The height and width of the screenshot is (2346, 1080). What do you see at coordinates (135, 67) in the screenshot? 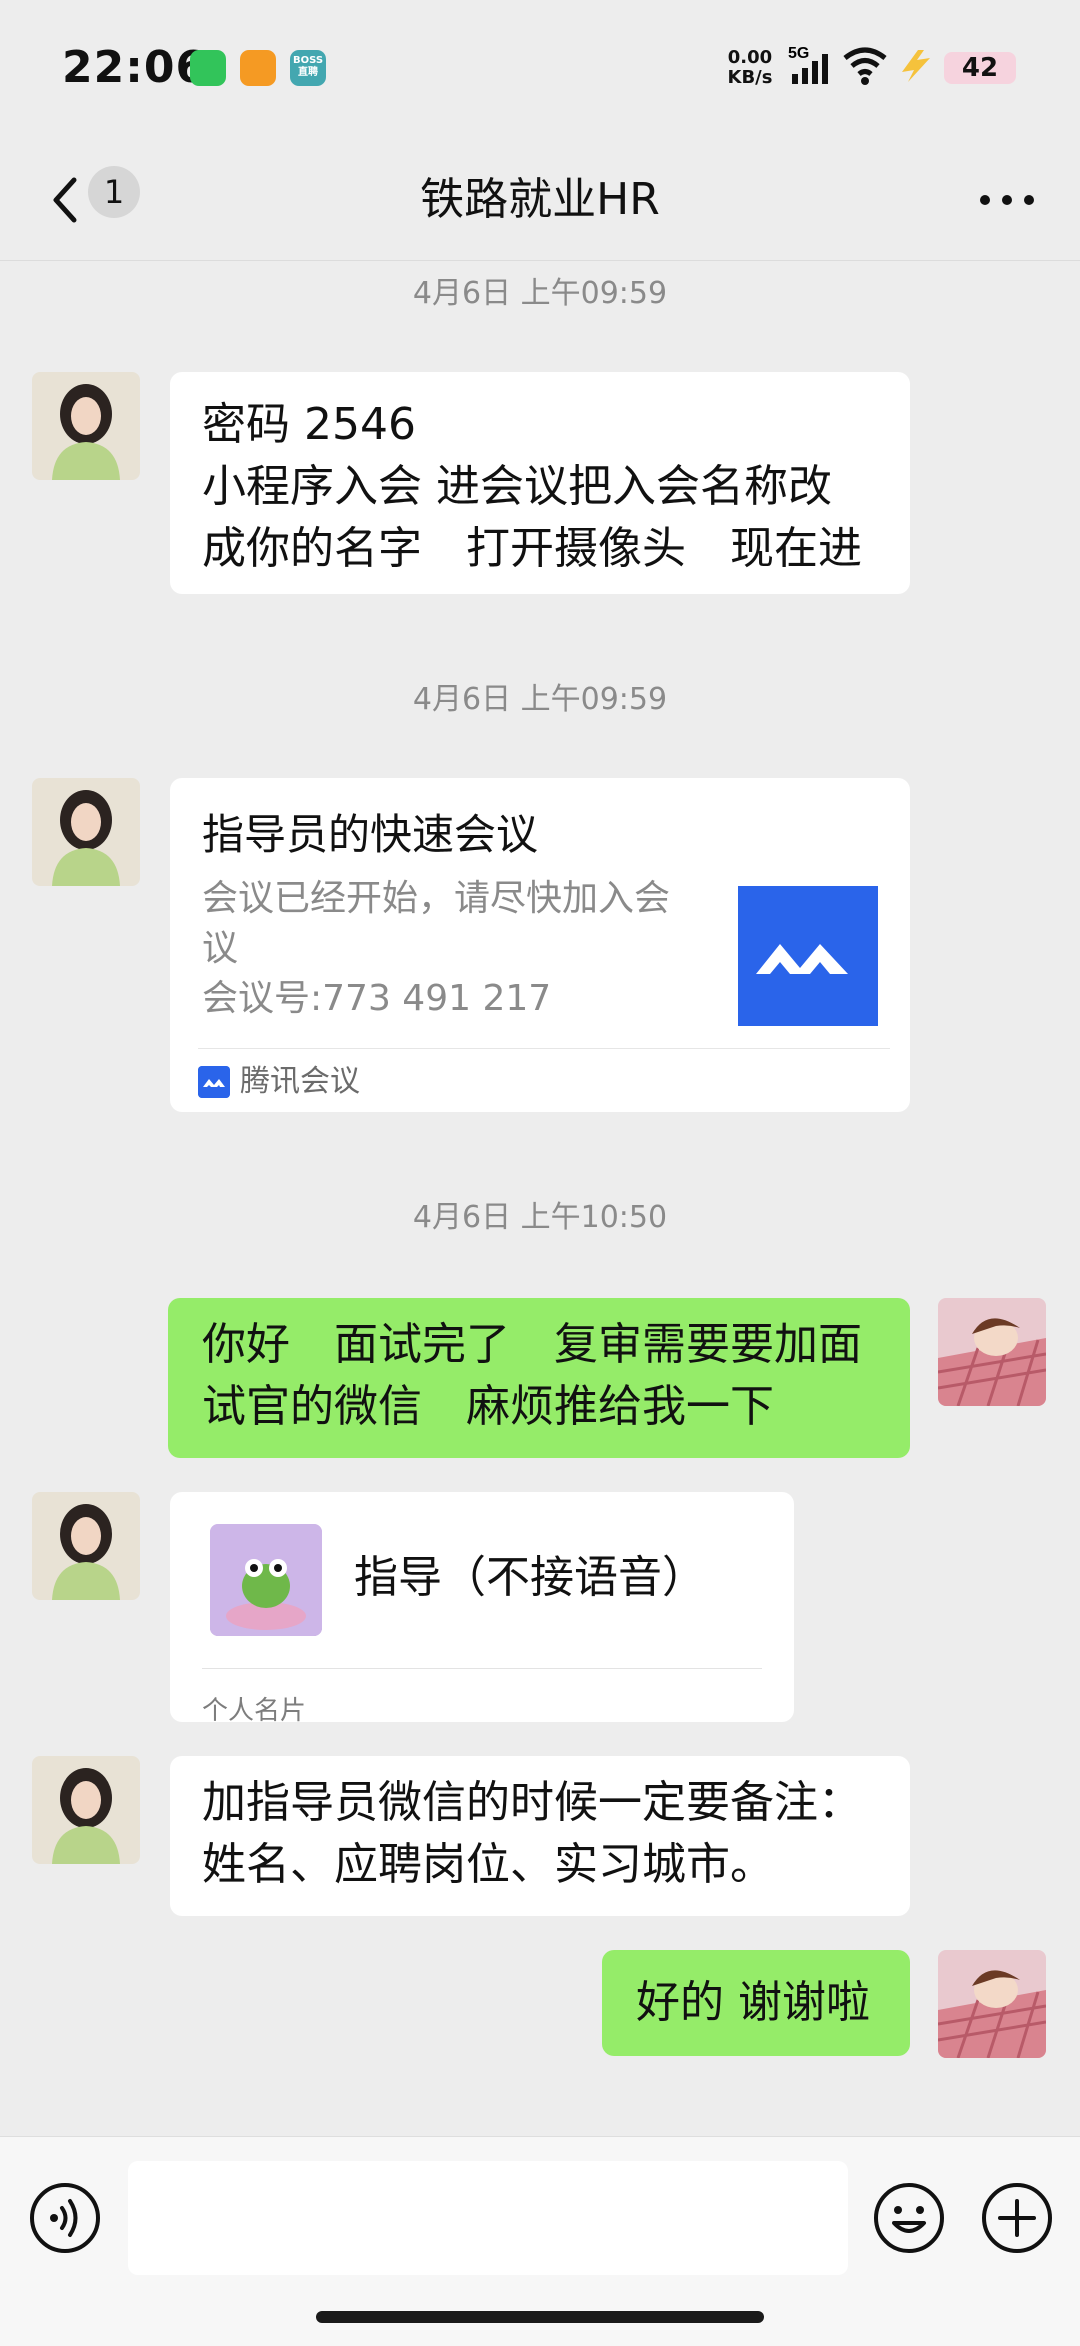
I see `status-time: 22:06` at bounding box center [135, 67].